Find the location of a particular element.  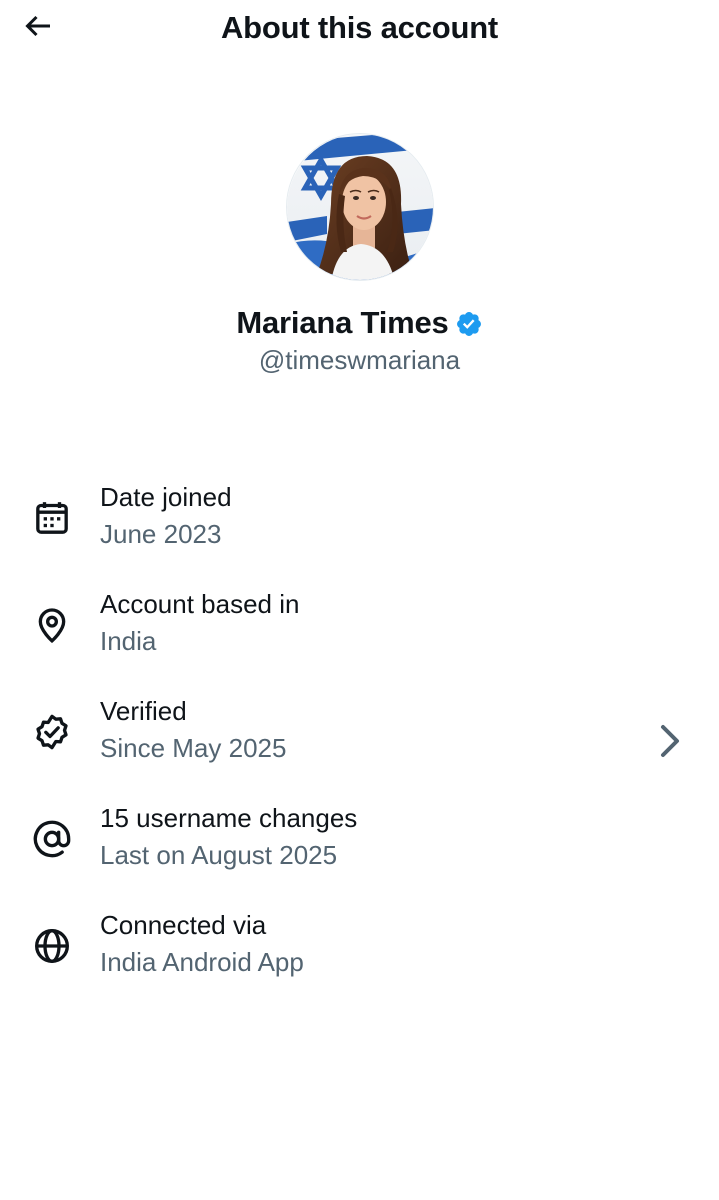

profile-name-row: Mariana Times is located at coordinates (359, 323).